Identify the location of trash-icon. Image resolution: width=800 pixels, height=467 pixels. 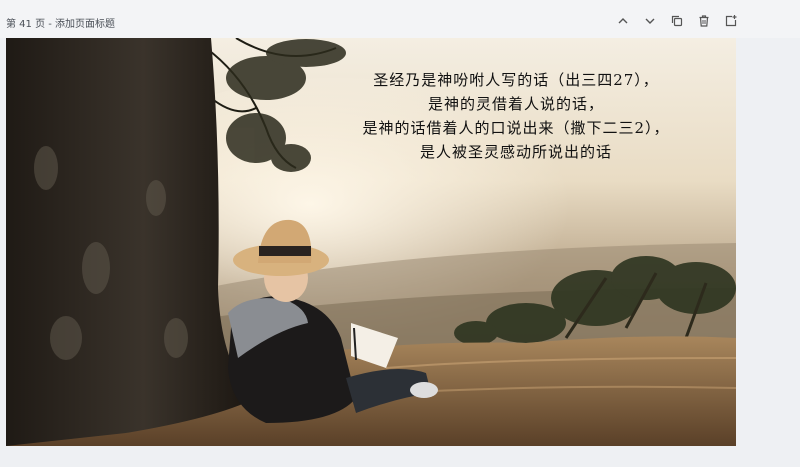
(704, 21).